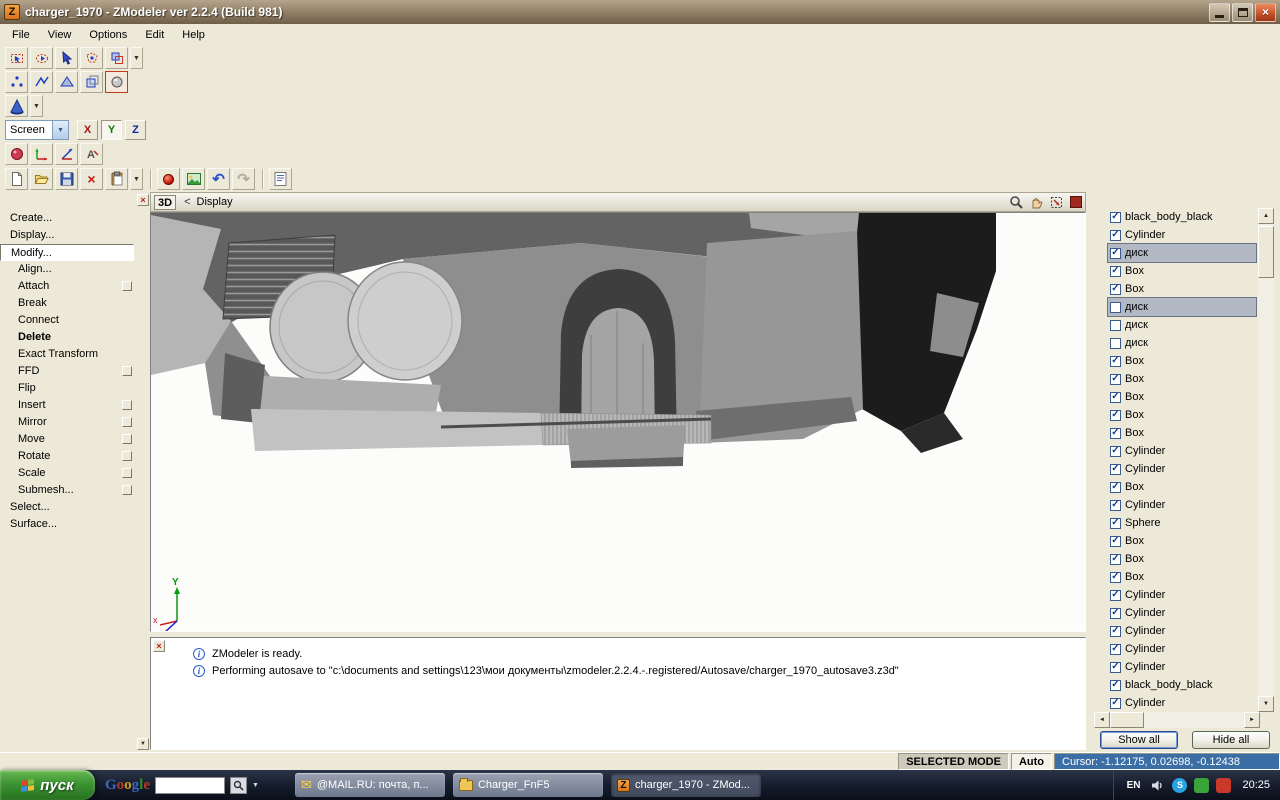  Describe the element at coordinates (1266, 216) in the screenshot. I see `scroll-up-icon: ▲` at that location.